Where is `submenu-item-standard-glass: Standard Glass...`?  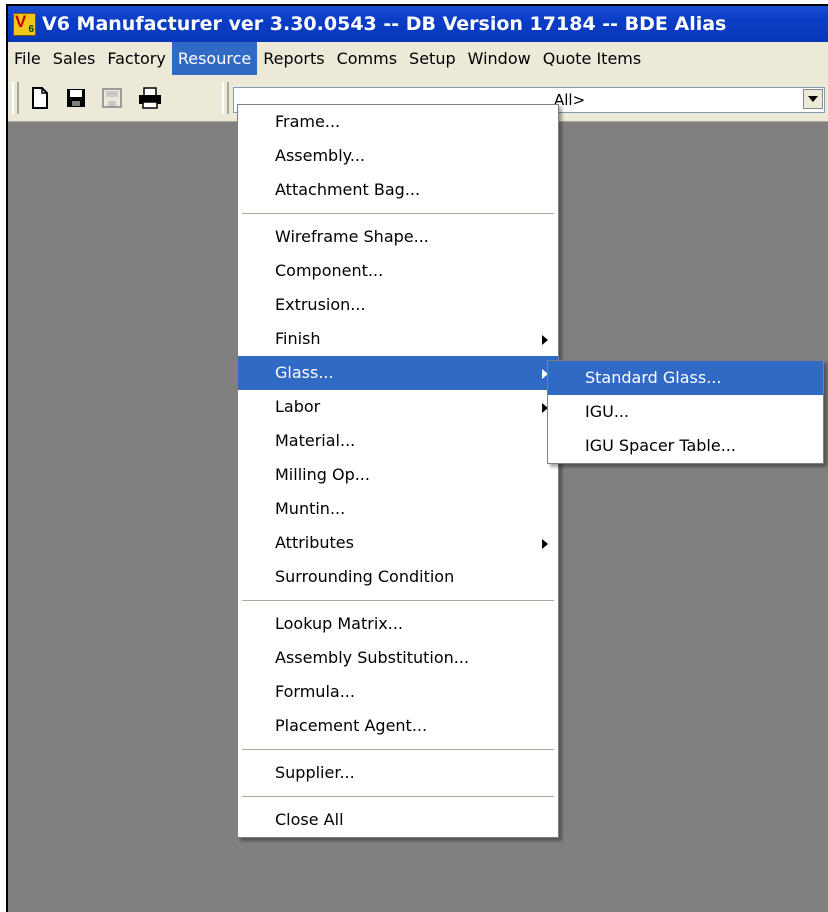
submenu-item-standard-glass: Standard Glass... is located at coordinates (685, 378).